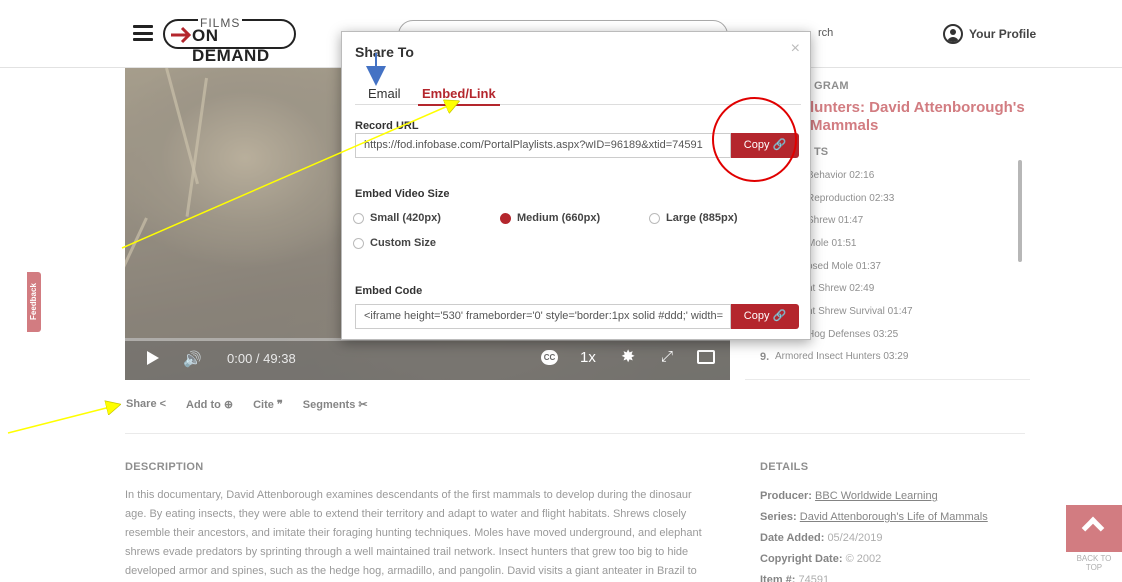 Image resolution: width=1122 pixels, height=582 pixels. I want to click on size-label: Small (420px), so click(405, 218).